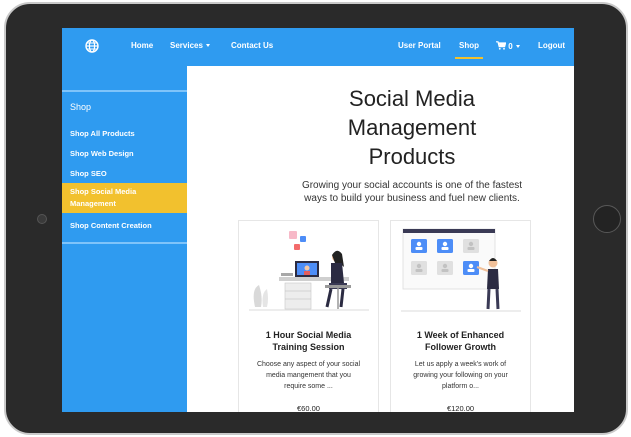  Describe the element at coordinates (308, 335) in the screenshot. I see `product-title-line: 1 Hour Social Media` at that location.